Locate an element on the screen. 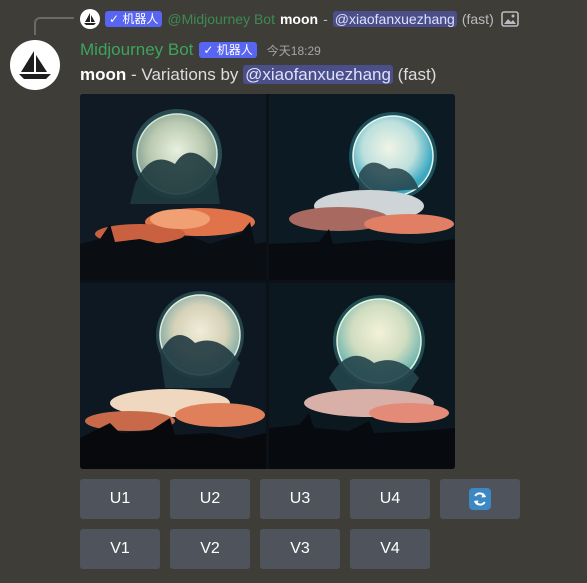 The height and width of the screenshot is (583, 587). upscale-3-button: U3 is located at coordinates (300, 499).